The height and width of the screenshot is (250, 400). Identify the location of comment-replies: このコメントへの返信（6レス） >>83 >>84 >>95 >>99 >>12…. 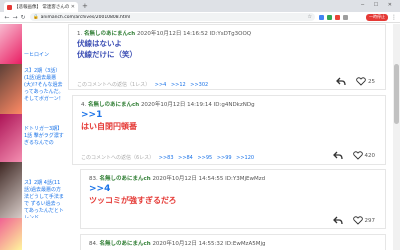
(167, 157).